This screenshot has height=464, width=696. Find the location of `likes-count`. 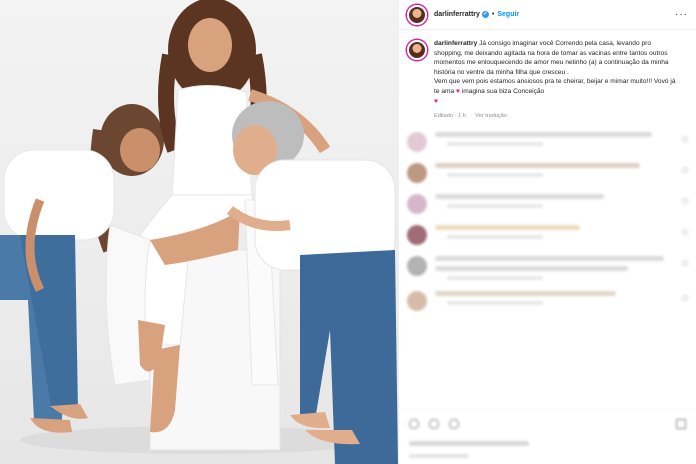

likes-count is located at coordinates (469, 443).